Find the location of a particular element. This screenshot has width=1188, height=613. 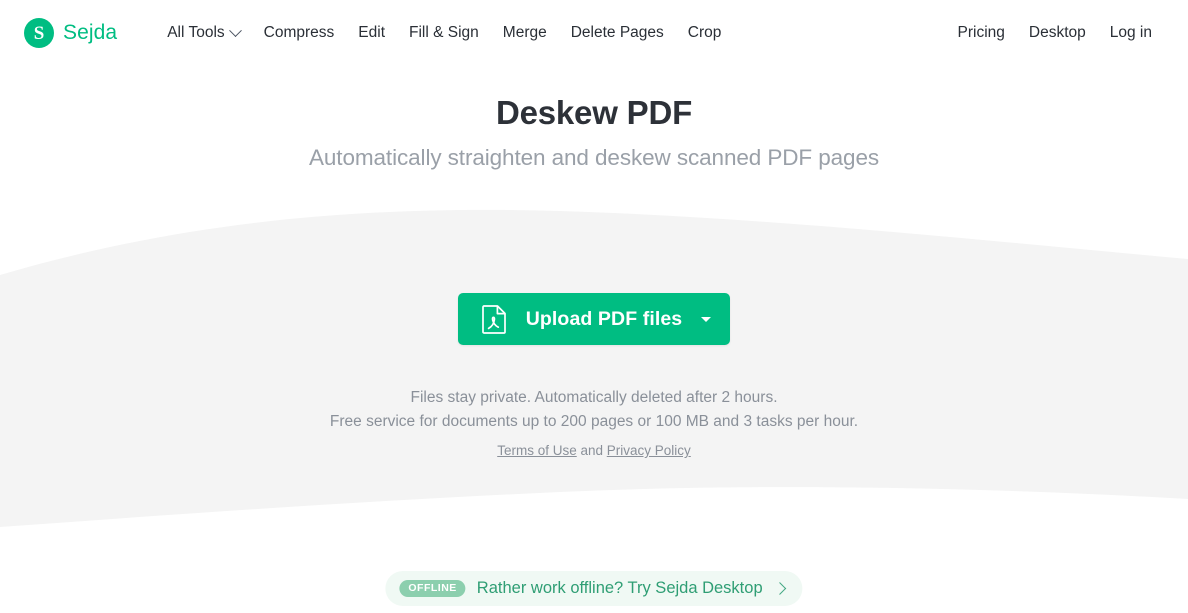

nav-item-fill-and-sign: Fill & Sign is located at coordinates (444, 33).